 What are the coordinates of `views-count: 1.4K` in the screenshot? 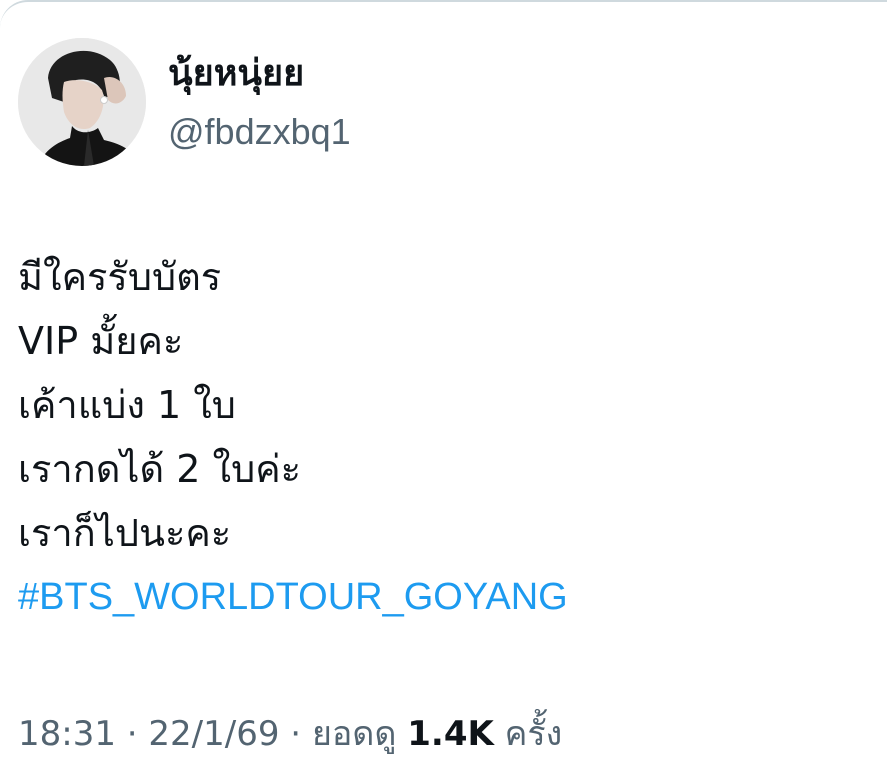 It's located at (450, 734).